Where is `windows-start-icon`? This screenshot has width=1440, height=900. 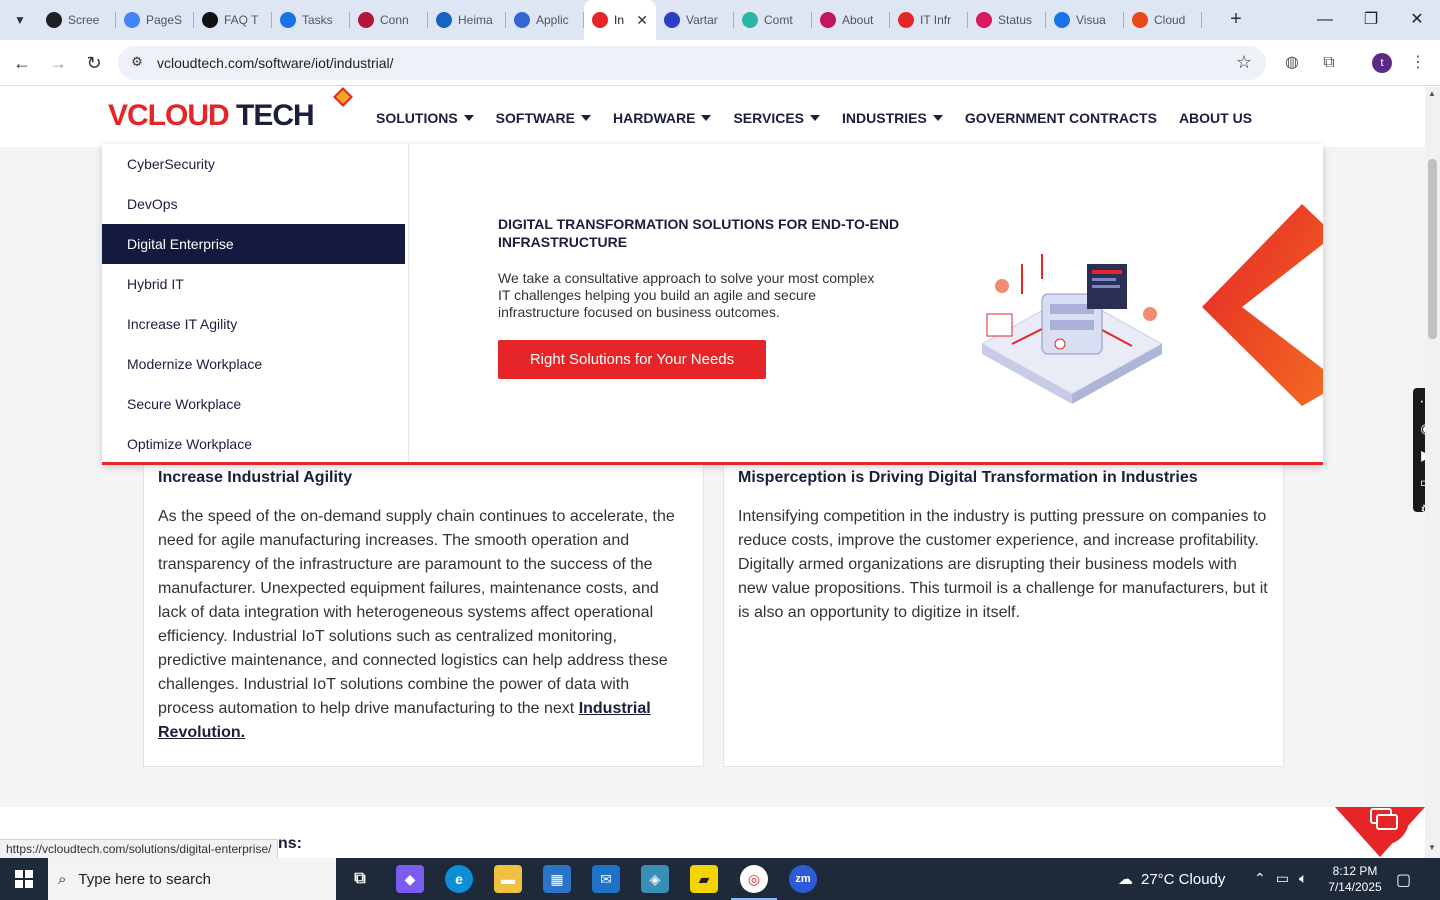 windows-start-icon is located at coordinates (24, 879).